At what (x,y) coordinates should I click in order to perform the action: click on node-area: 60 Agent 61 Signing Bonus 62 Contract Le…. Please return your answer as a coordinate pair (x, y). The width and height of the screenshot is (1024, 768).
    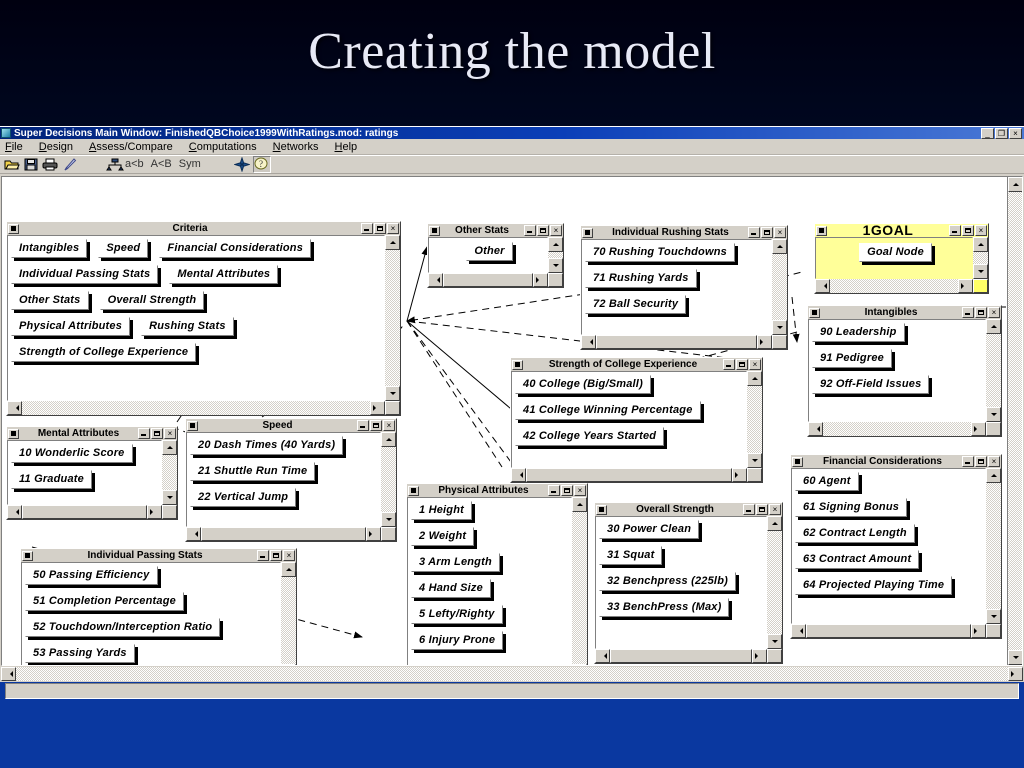
    Looking at the image, I should click on (888, 546).